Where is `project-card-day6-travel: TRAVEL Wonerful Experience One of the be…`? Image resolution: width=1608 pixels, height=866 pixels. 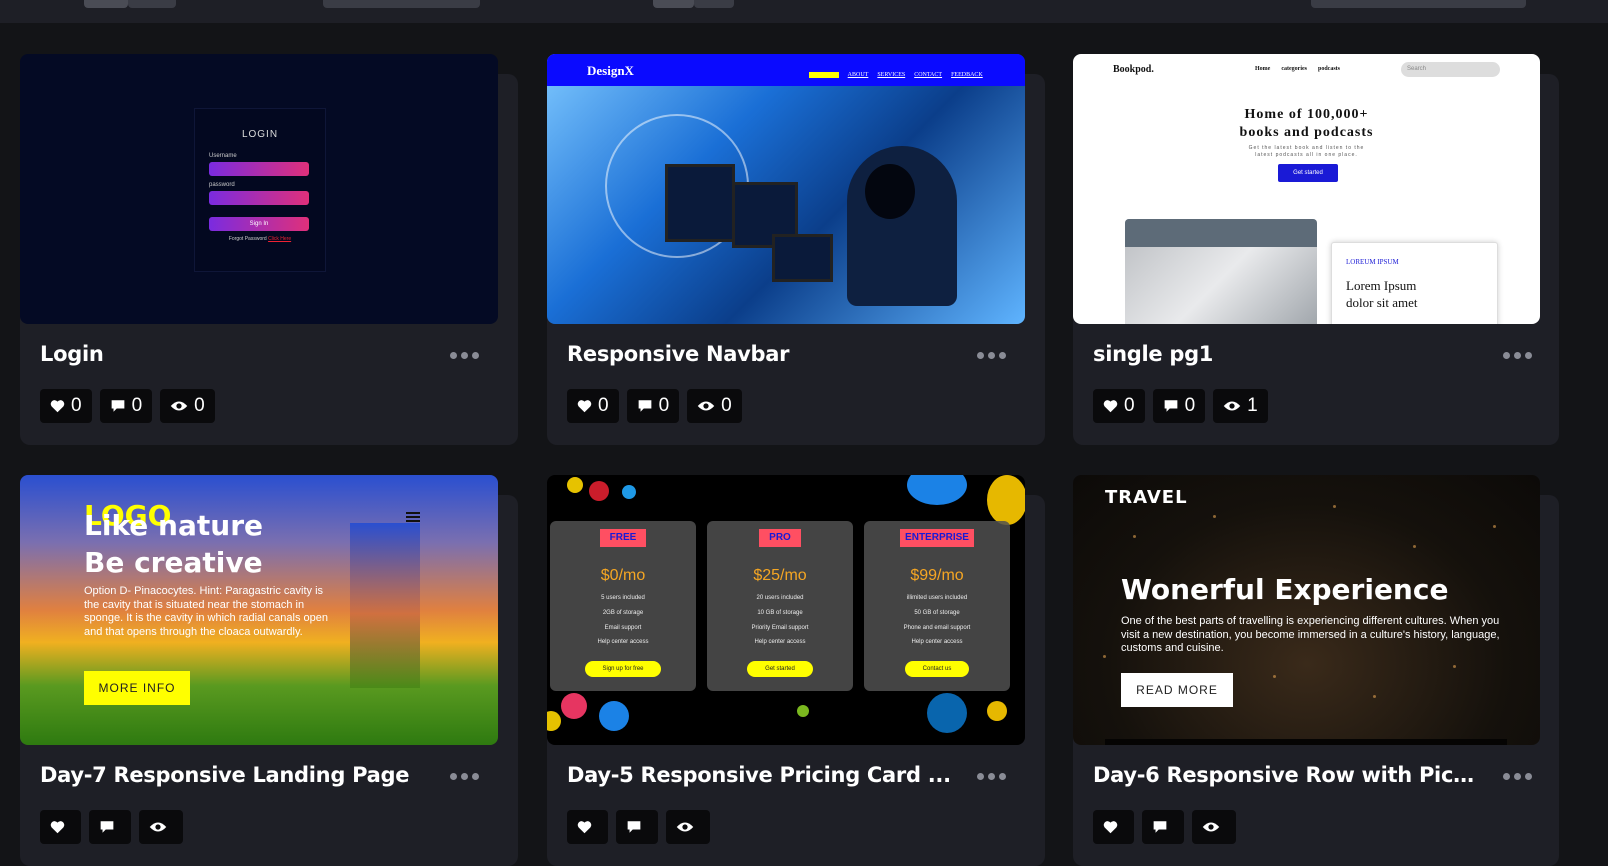
project-card-day6-travel: TRAVEL Wonerful Experience One of the be… is located at coordinates (1322, 670).